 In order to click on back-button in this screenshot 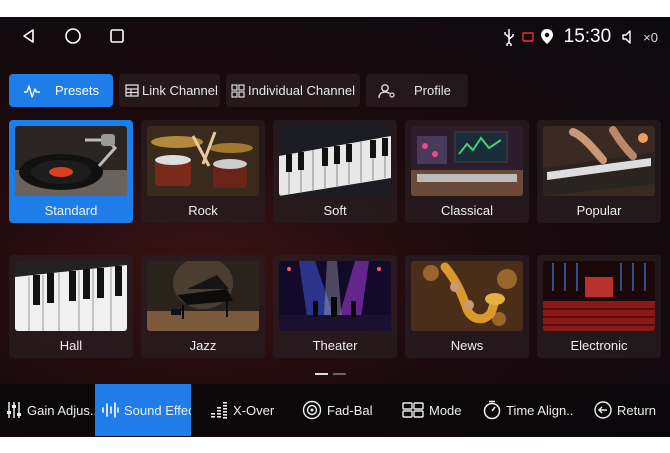, I will do `click(29, 36)`.